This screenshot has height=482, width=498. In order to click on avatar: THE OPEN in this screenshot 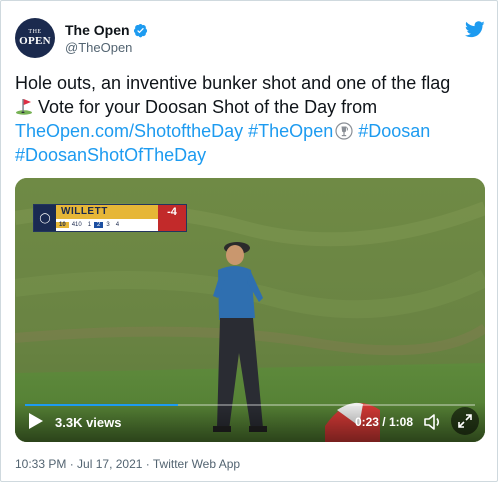, I will do `click(35, 38)`.